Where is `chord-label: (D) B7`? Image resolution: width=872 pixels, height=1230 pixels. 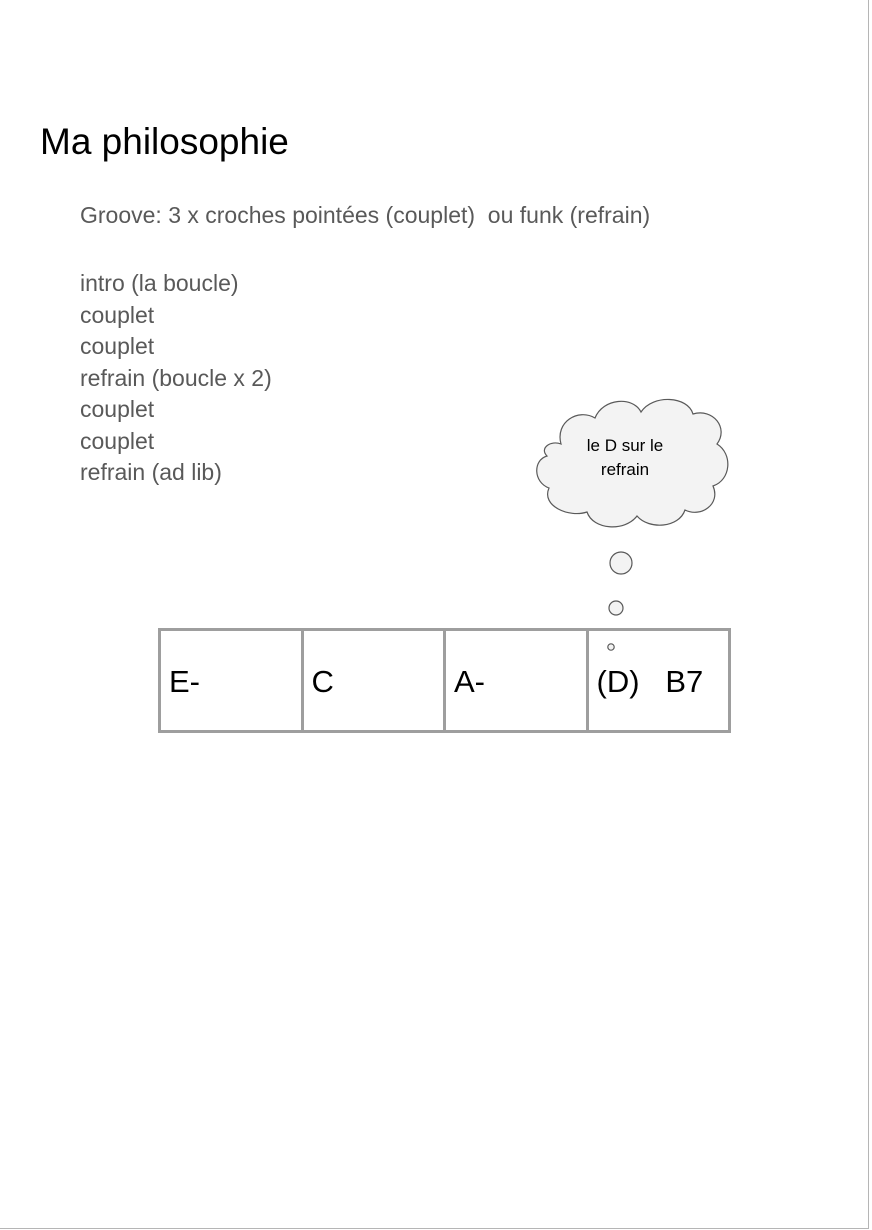
chord-label: (D) B7 is located at coordinates (650, 681).